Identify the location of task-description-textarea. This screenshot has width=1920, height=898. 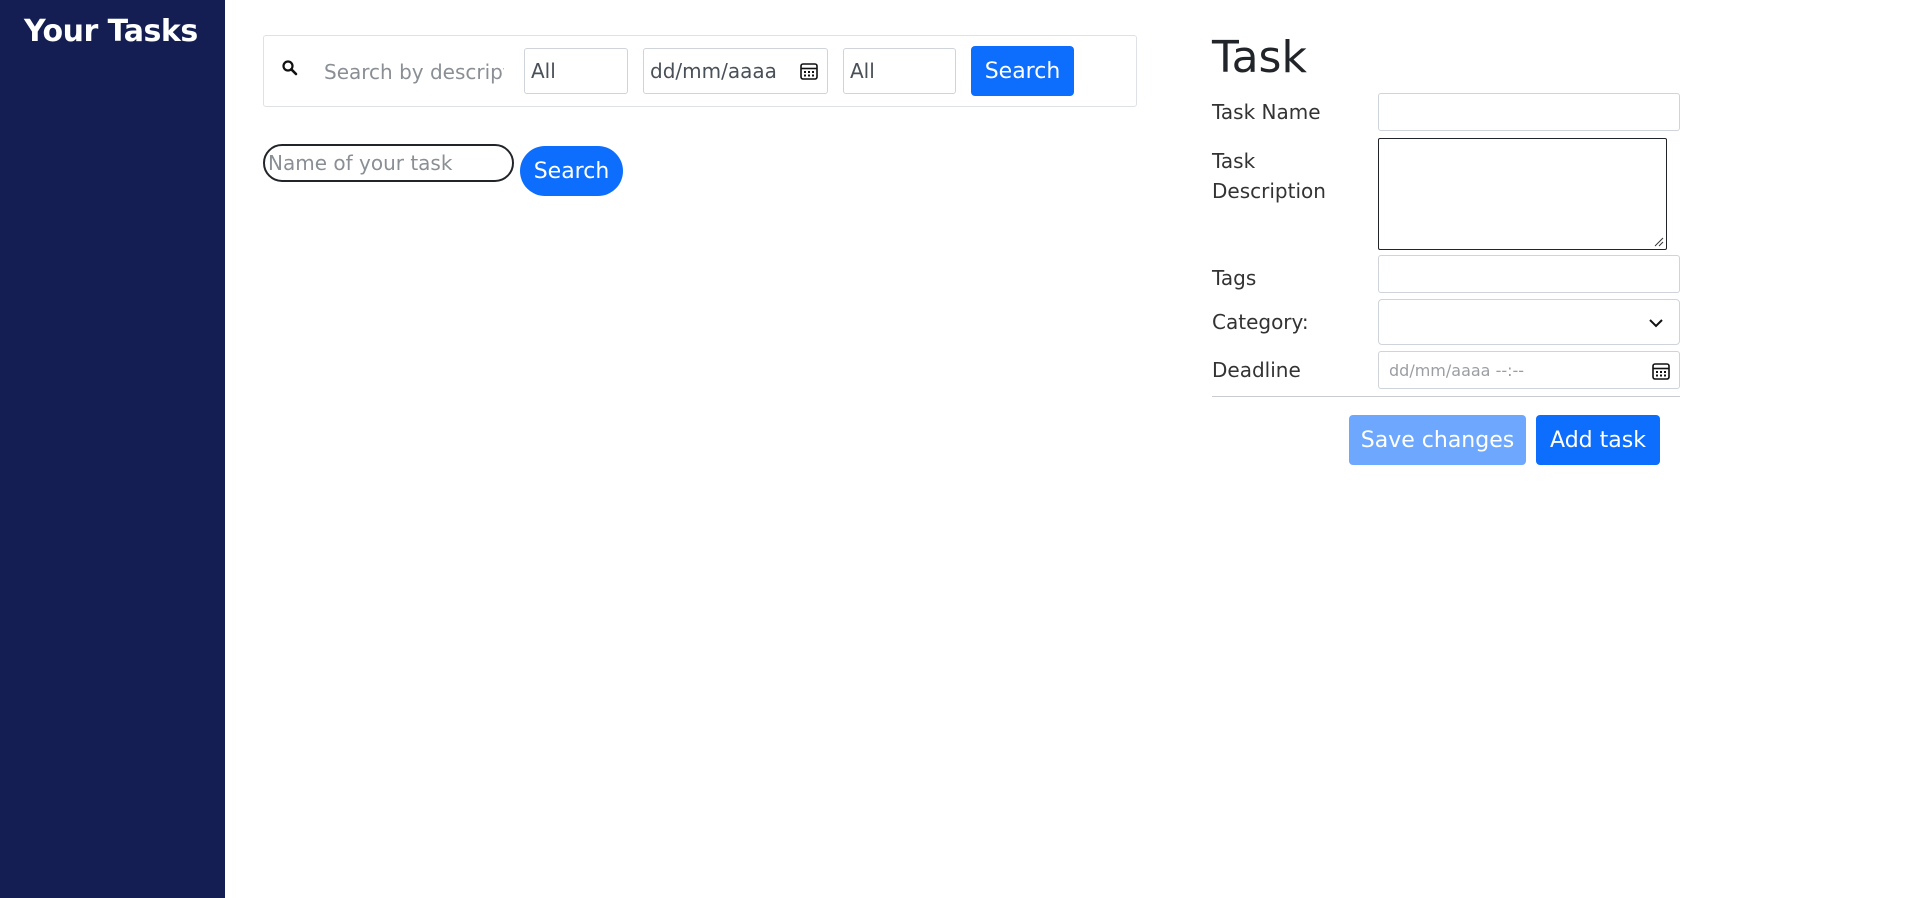
(1522, 194).